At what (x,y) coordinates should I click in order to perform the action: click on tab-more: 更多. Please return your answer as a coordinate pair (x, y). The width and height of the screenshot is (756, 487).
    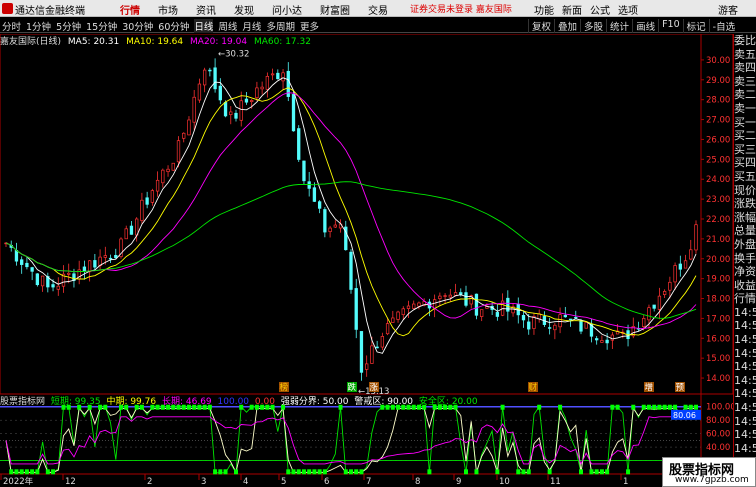
    Looking at the image, I should click on (309, 26).